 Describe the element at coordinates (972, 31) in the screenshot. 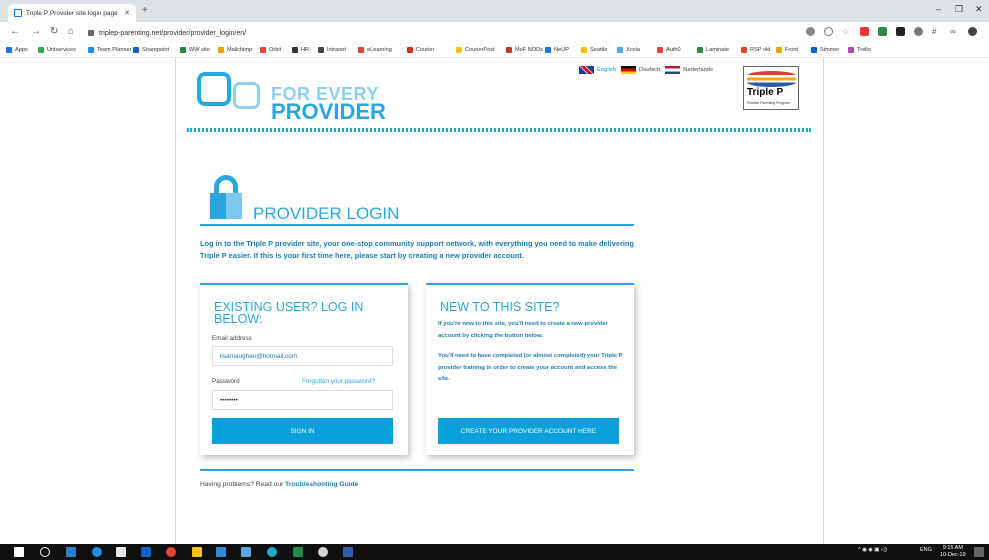

I see `profile-icon` at that location.